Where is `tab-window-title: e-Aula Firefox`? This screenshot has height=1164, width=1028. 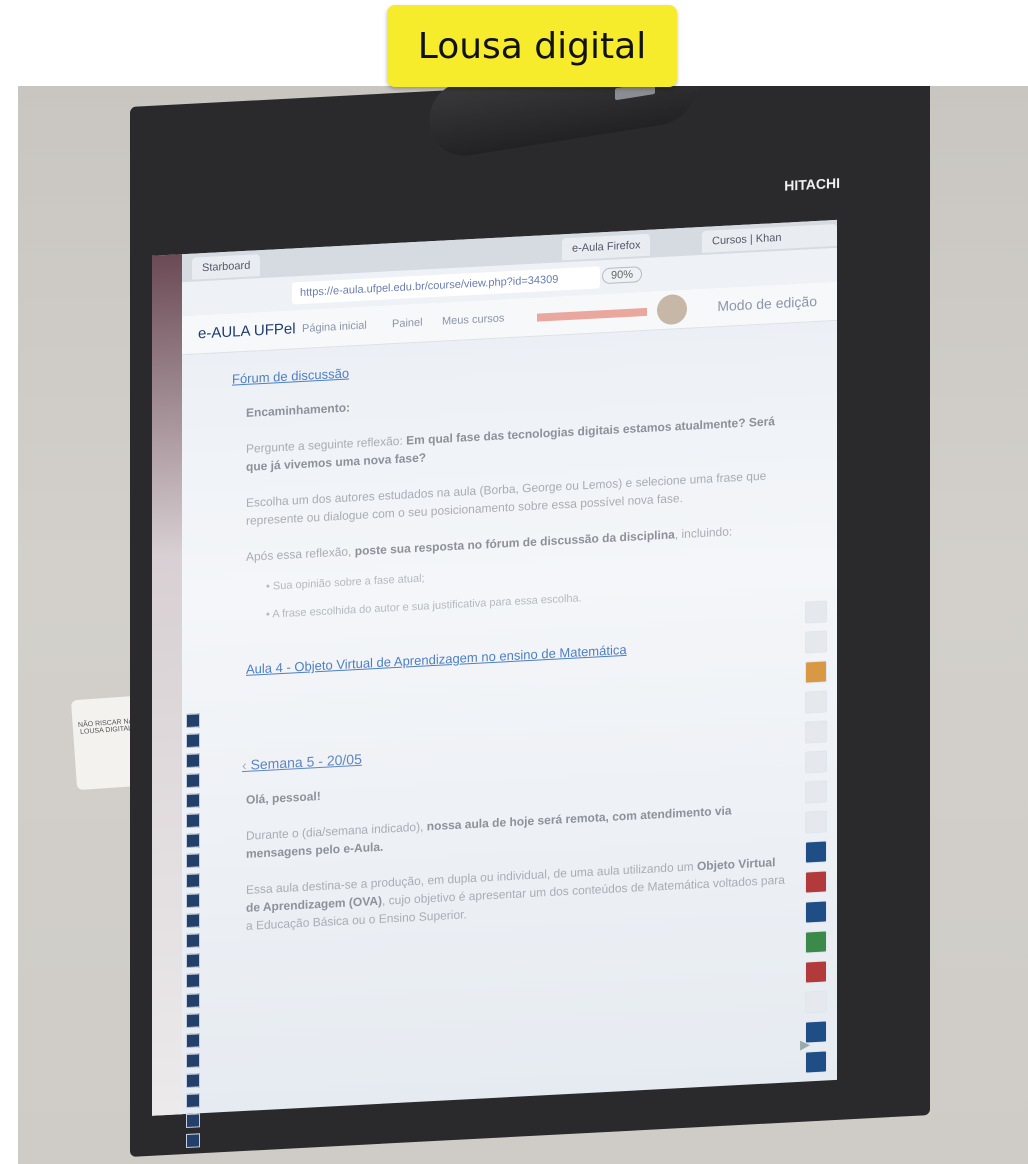
tab-window-title: e-Aula Firefox is located at coordinates (606, 247).